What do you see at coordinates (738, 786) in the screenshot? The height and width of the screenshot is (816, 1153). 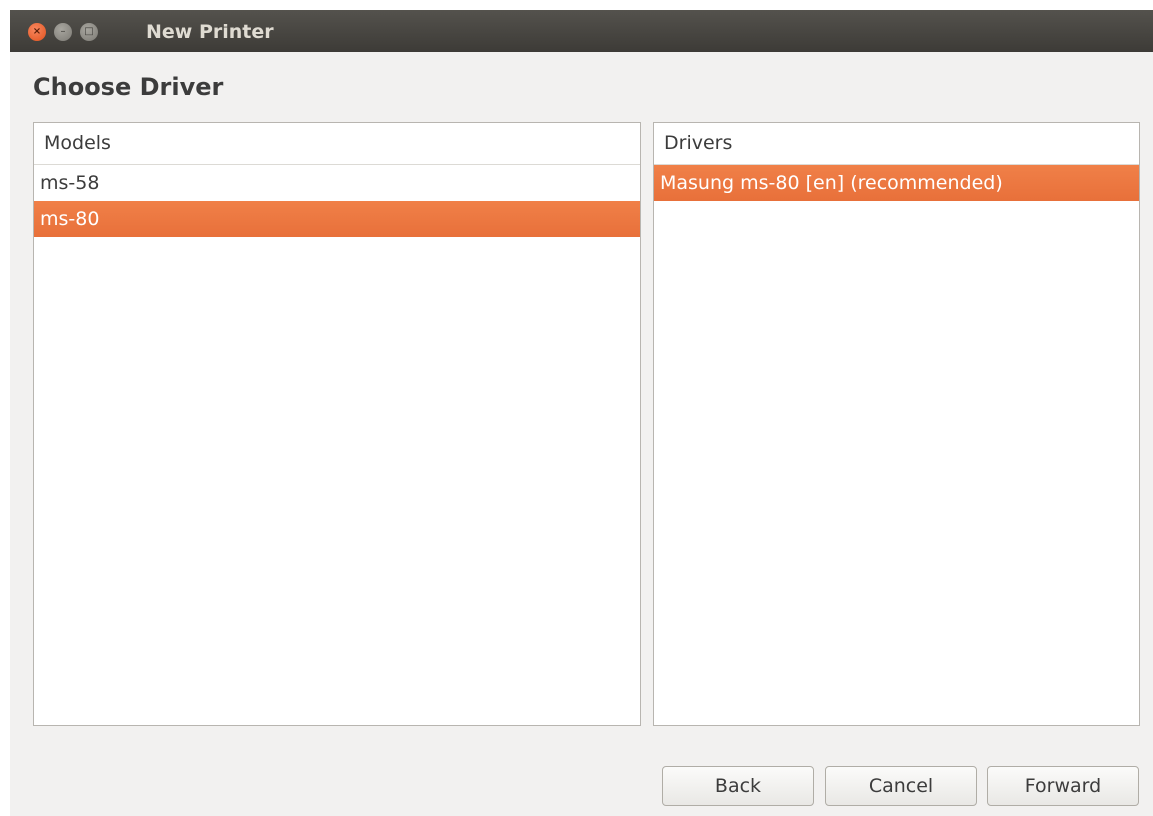 I see `back-button: Back` at bounding box center [738, 786].